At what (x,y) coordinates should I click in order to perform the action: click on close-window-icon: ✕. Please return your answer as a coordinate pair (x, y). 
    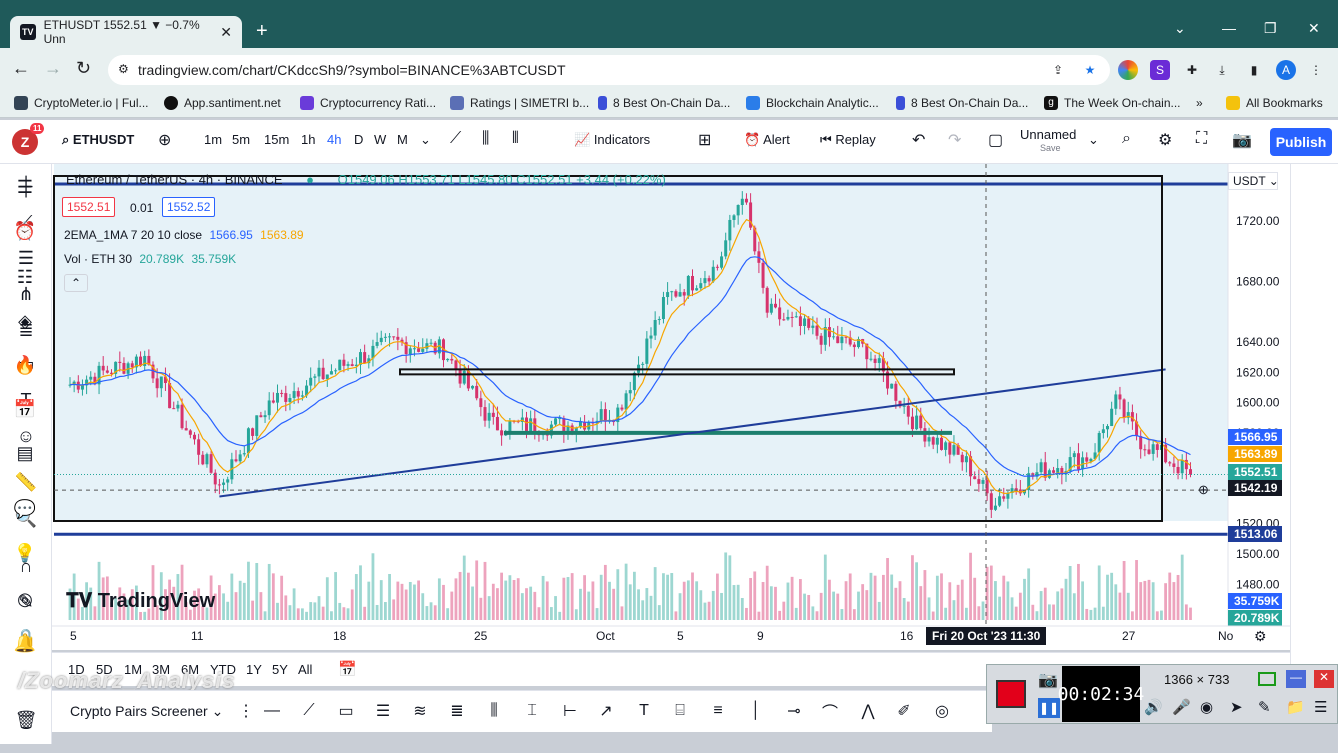
    Looking at the image, I should click on (1314, 28).